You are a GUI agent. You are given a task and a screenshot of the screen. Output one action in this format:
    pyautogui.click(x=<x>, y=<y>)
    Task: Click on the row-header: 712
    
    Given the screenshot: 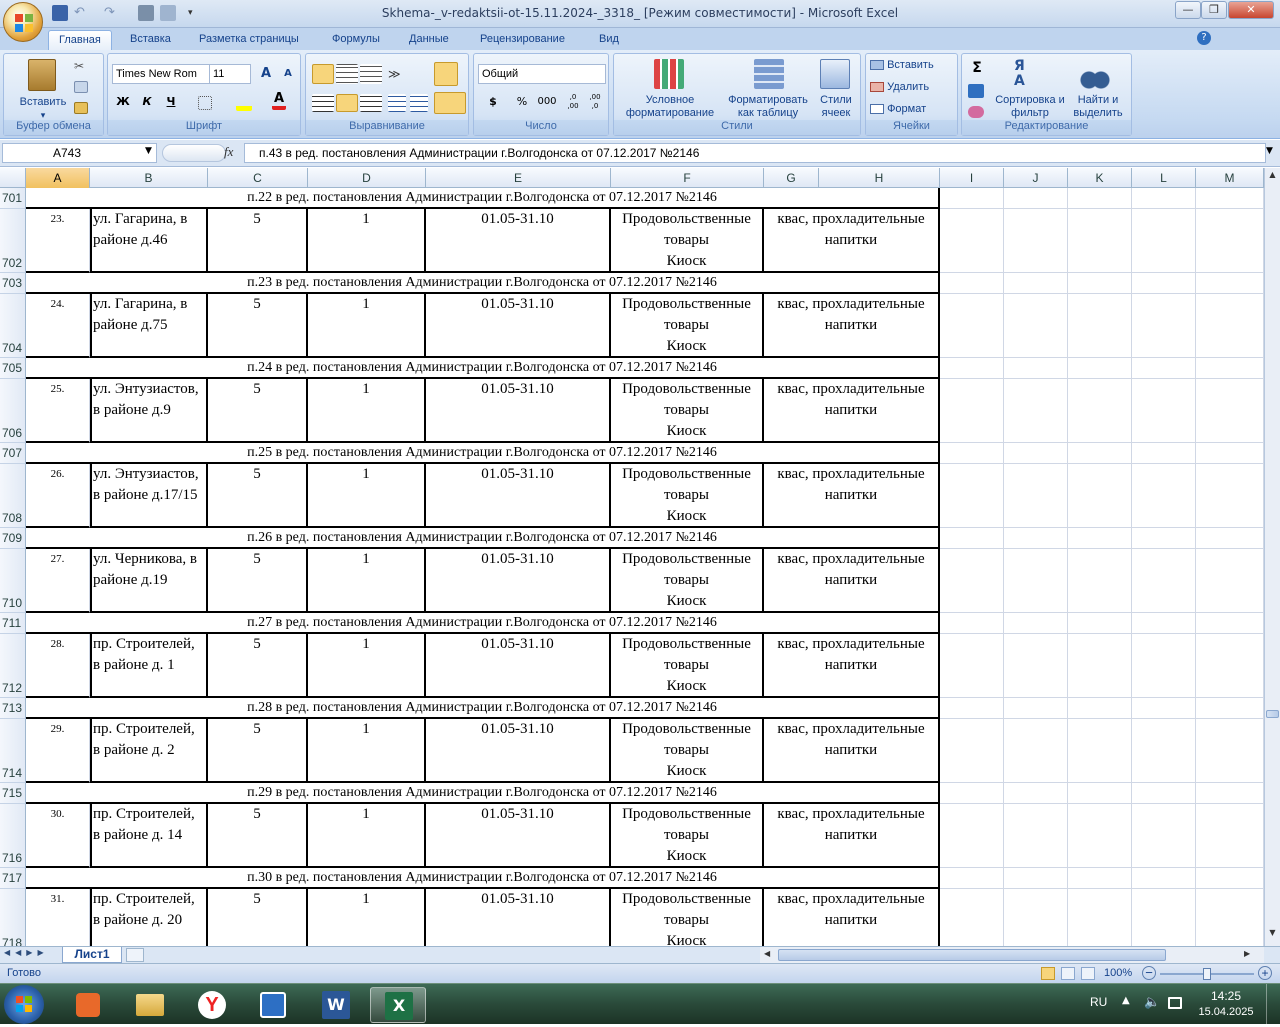 What is the action you would take?
    pyautogui.click(x=13, y=666)
    